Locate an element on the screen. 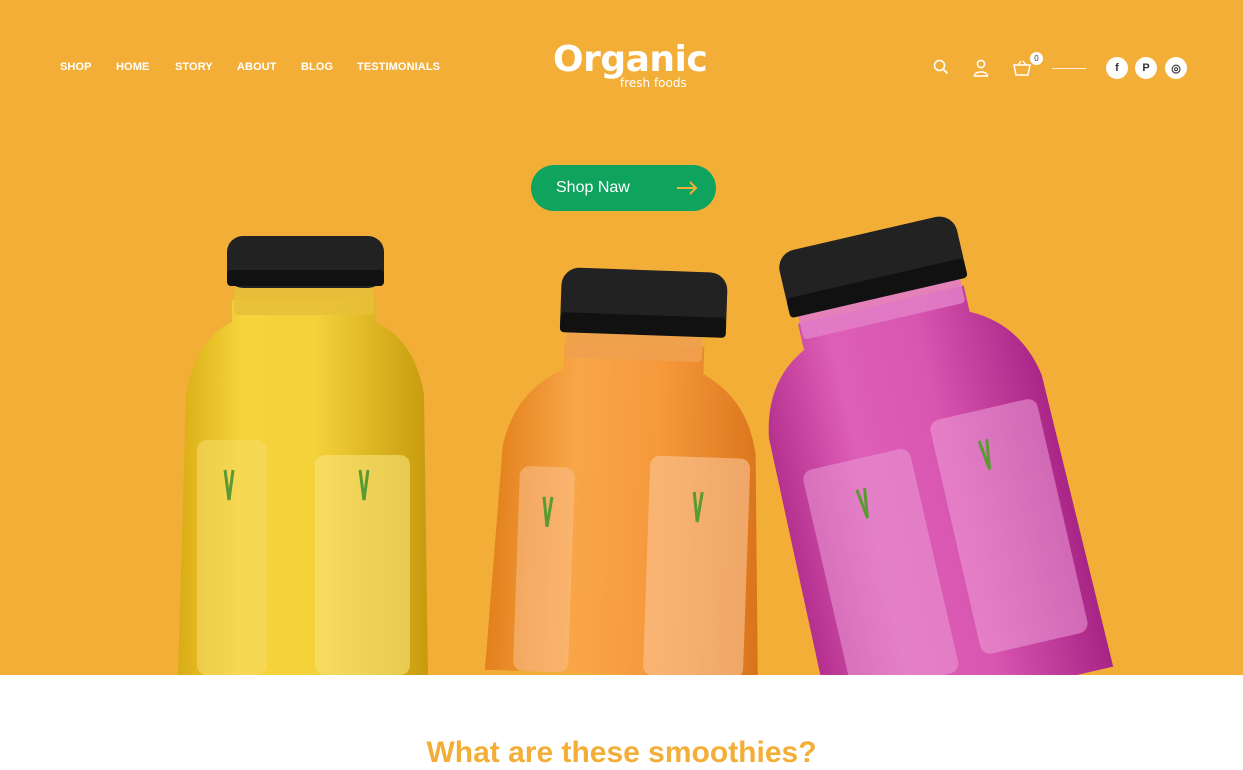 The image size is (1243, 770). section-title: What are these smoothies? is located at coordinates (621, 752).